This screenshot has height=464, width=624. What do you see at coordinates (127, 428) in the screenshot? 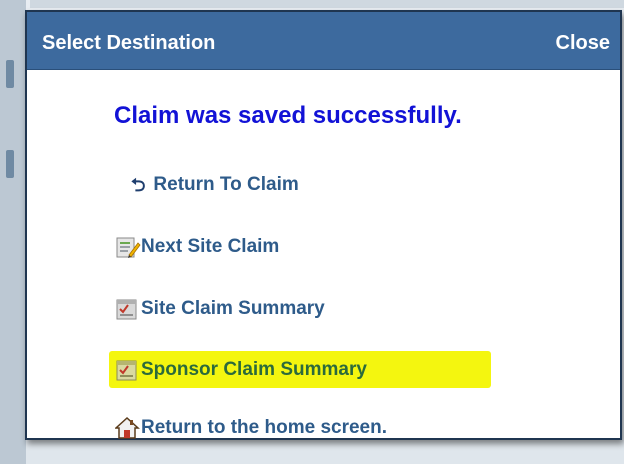
I see `home-icon` at bounding box center [127, 428].